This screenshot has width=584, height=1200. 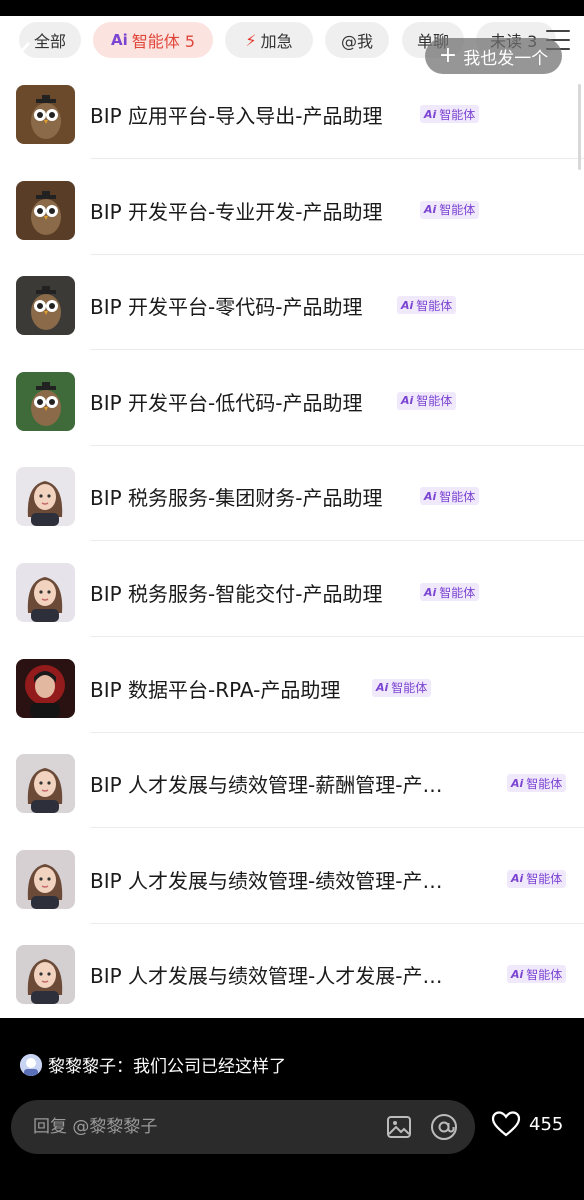 What do you see at coordinates (236, 211) in the screenshot?
I see `agent-name: BIP 开发平台-专业开发-产品助理` at bounding box center [236, 211].